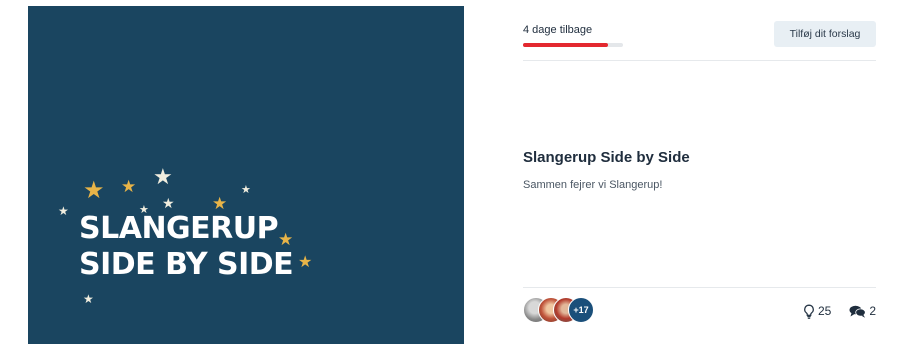 The width and height of the screenshot is (915, 344). I want to click on project-description: Sammen fejrer vi Slangerup!, so click(593, 185).